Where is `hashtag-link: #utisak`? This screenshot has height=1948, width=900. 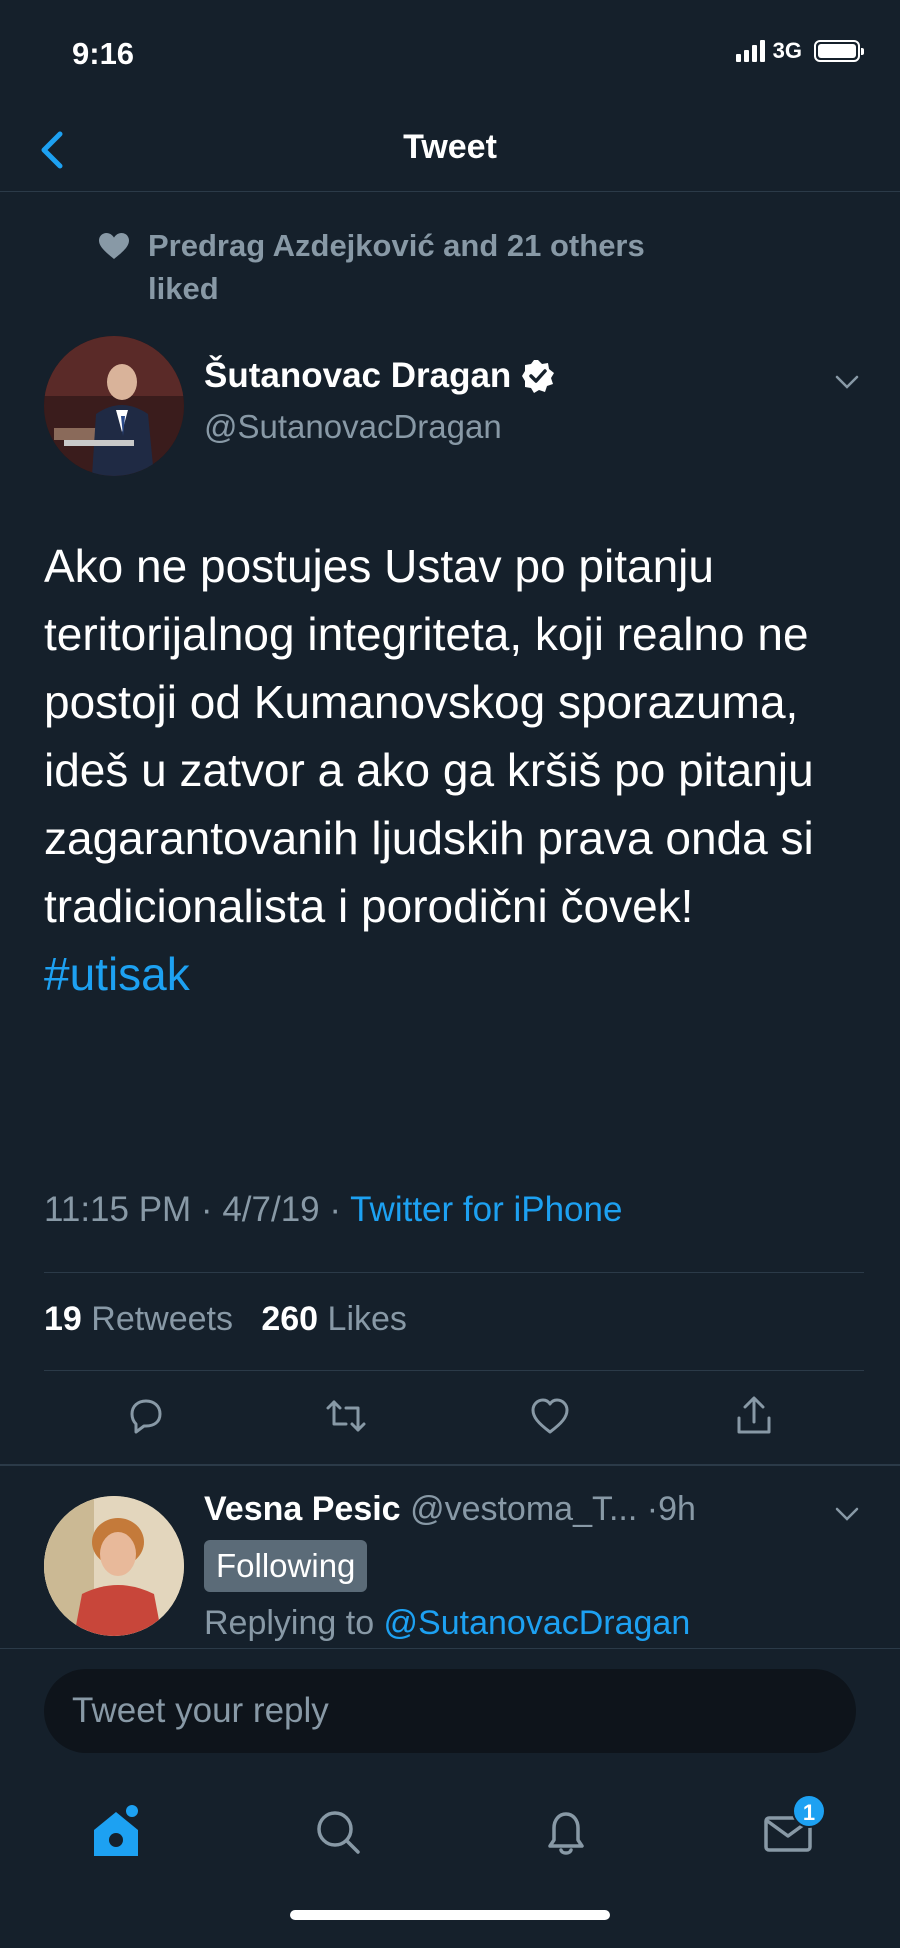 hashtag-link: #utisak is located at coordinates (454, 974).